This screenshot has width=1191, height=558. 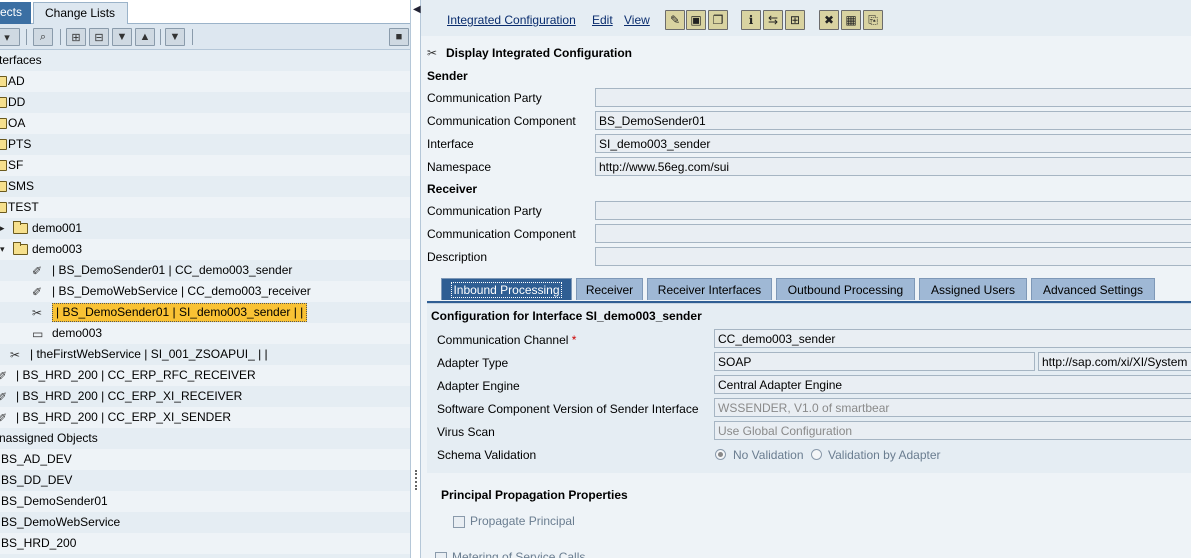 What do you see at coordinates (952, 338) in the screenshot?
I see `channel-field: CC_demo003_sender` at bounding box center [952, 338].